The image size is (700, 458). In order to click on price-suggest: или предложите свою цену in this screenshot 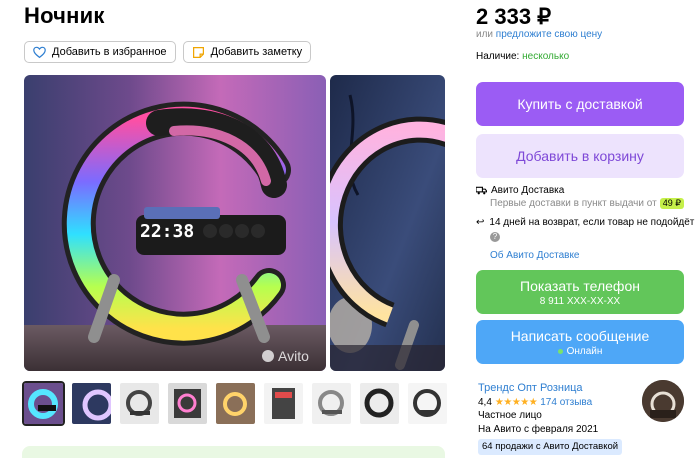, I will do `click(539, 34)`.